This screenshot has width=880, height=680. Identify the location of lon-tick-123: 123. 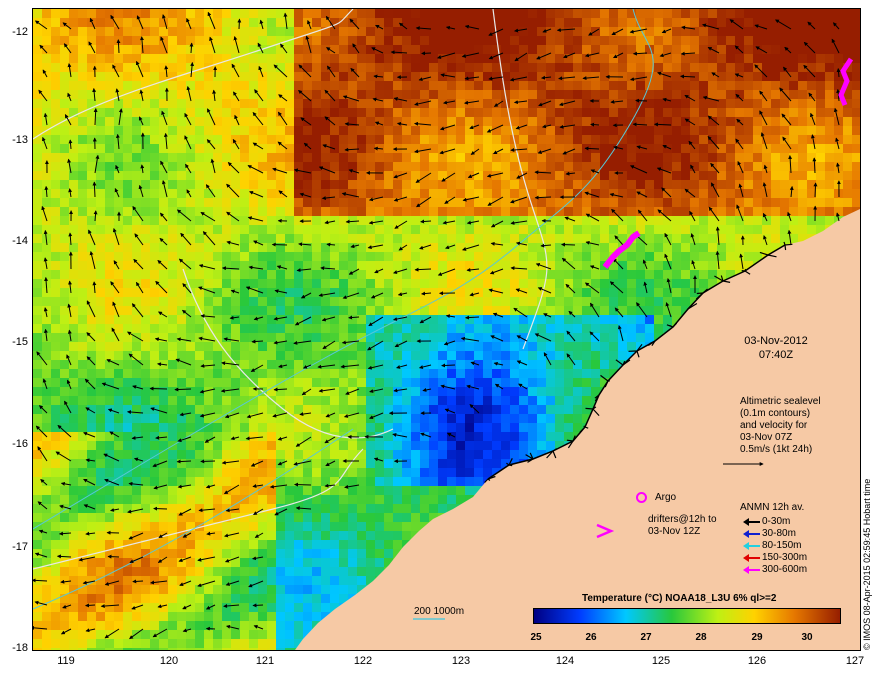
(461, 661).